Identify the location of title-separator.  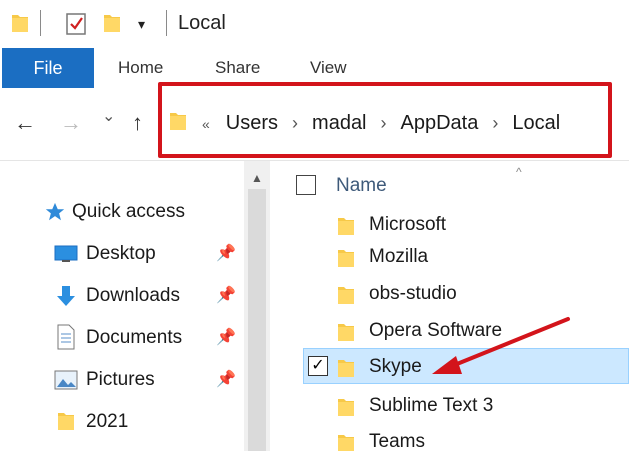
(166, 23).